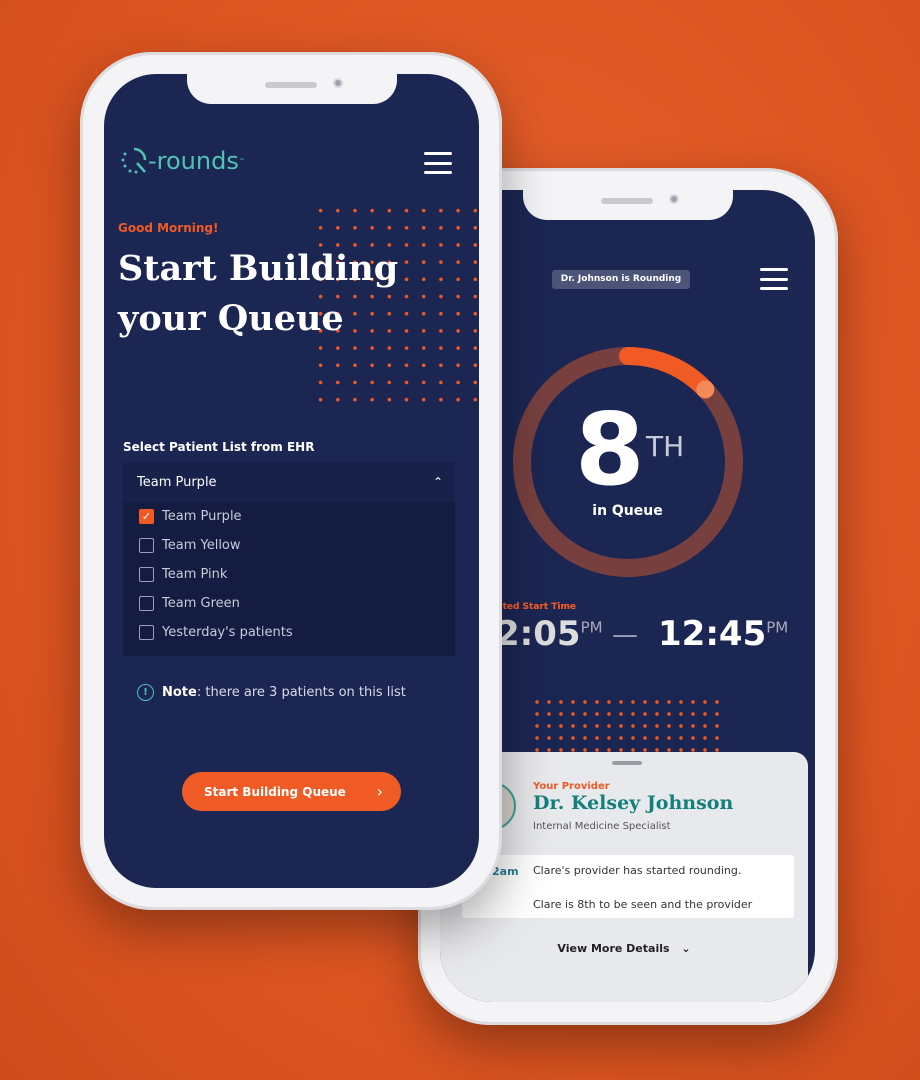 The height and width of the screenshot is (1080, 920). Describe the element at coordinates (602, 826) in the screenshot. I see `provider-specialty: Internal Medicine Specialist` at that location.